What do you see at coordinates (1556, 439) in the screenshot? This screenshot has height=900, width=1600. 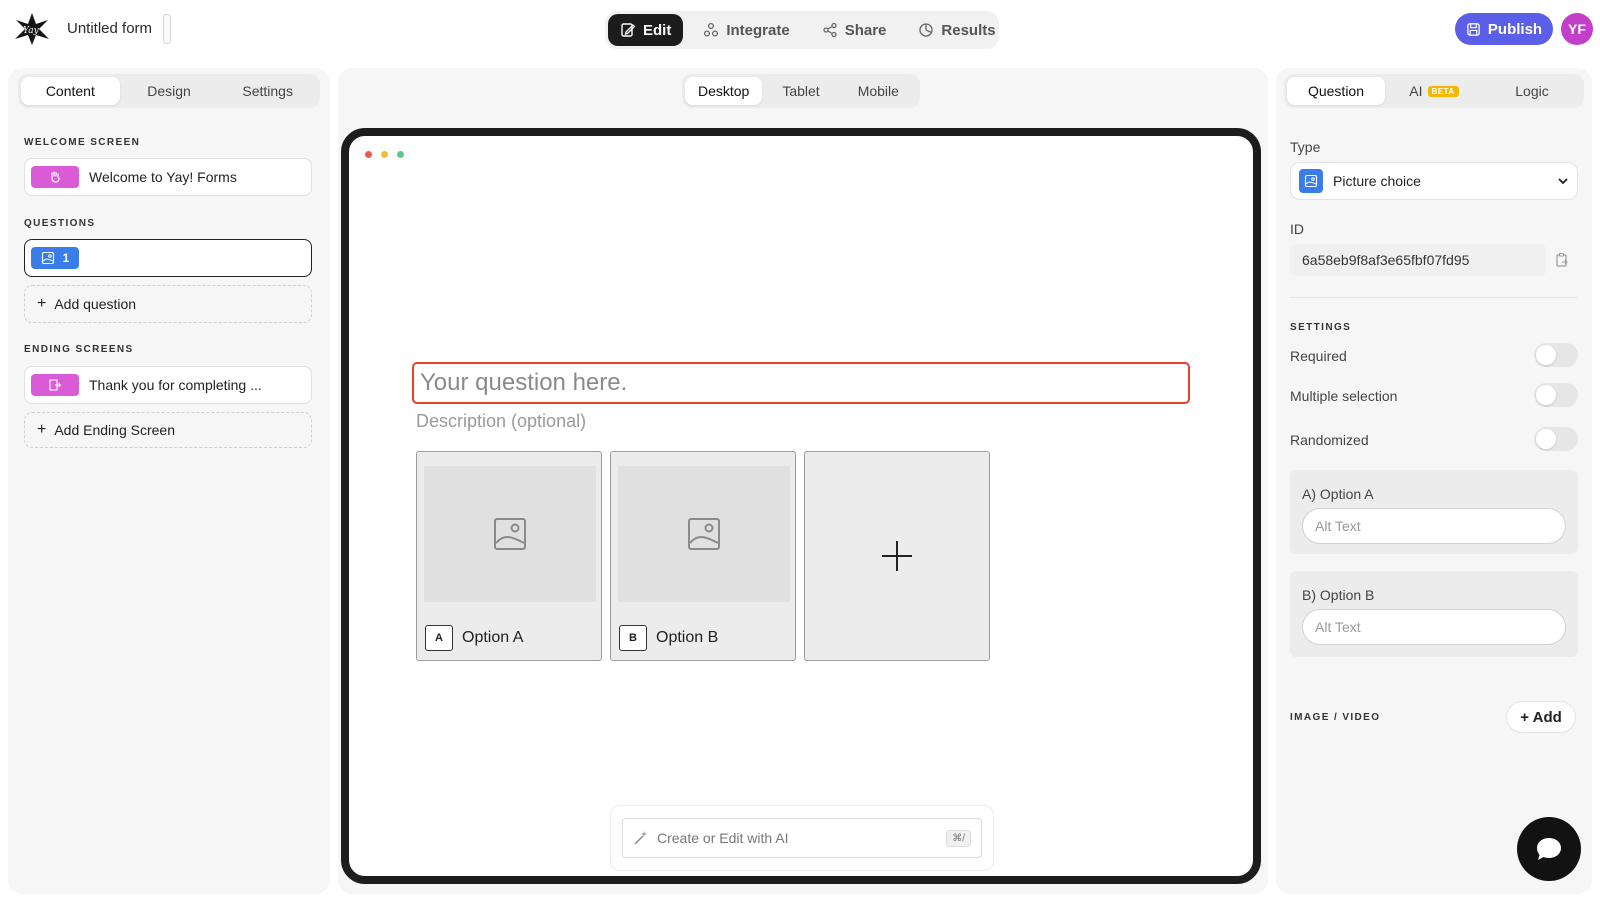 I see `randomized-toggle` at bounding box center [1556, 439].